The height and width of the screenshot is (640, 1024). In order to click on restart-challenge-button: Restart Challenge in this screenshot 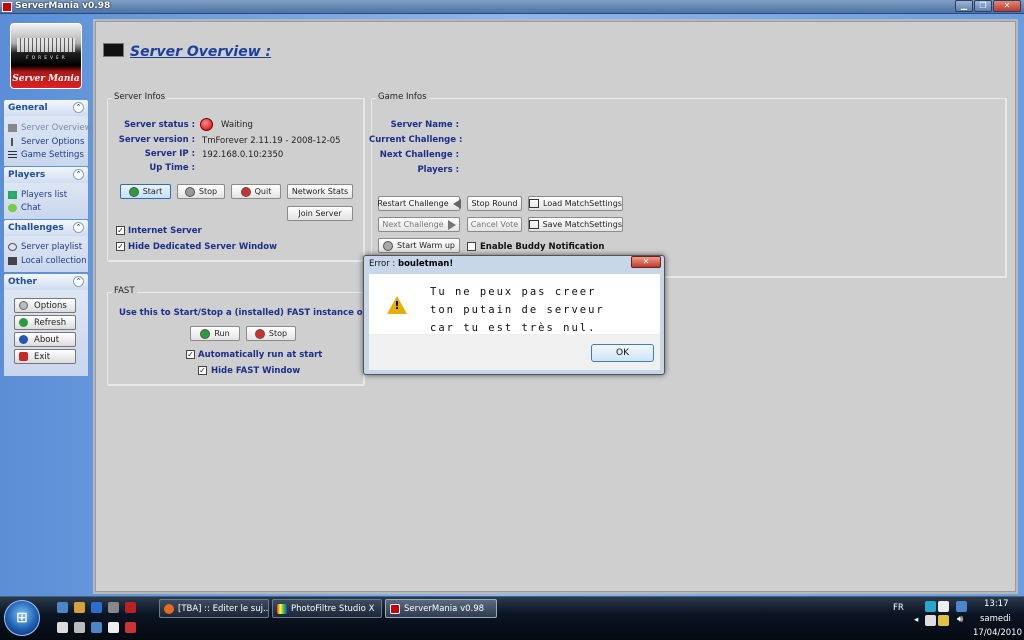, I will do `click(419, 203)`.